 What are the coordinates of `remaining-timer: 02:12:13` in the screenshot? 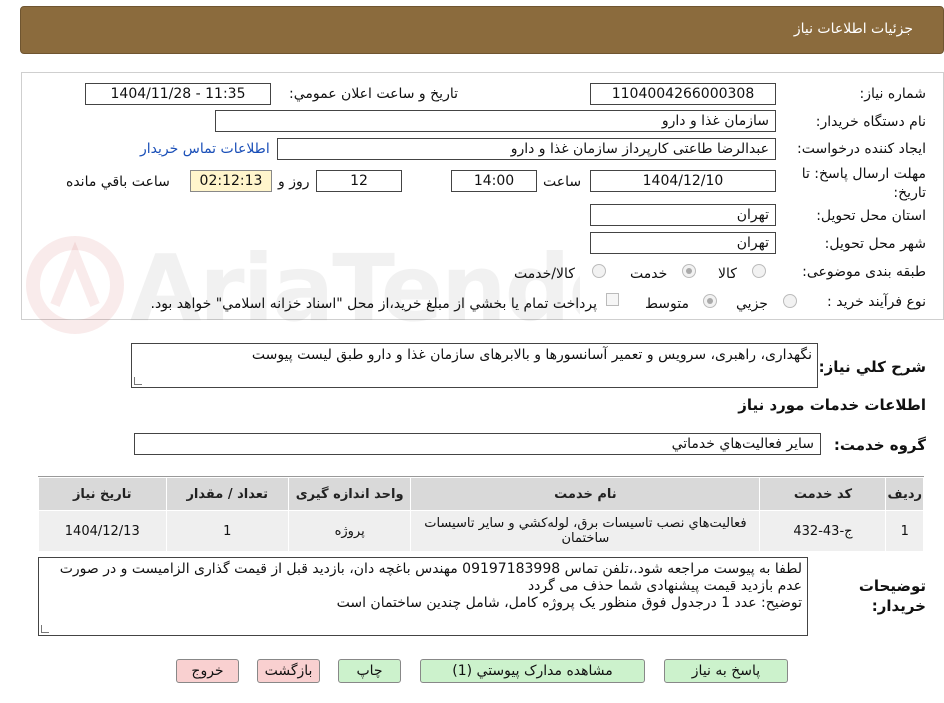 It's located at (231, 181).